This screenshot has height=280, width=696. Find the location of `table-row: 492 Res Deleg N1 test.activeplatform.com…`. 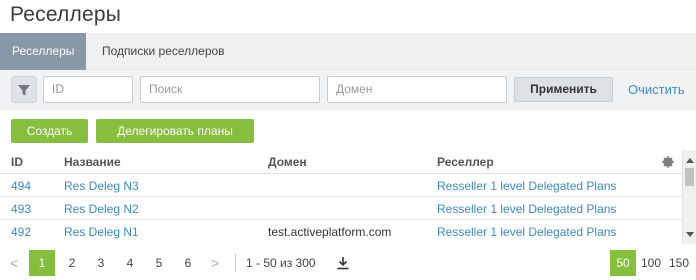

table-row: 492 Res Deleg N1 test.activeplatform.com… is located at coordinates (341, 231).